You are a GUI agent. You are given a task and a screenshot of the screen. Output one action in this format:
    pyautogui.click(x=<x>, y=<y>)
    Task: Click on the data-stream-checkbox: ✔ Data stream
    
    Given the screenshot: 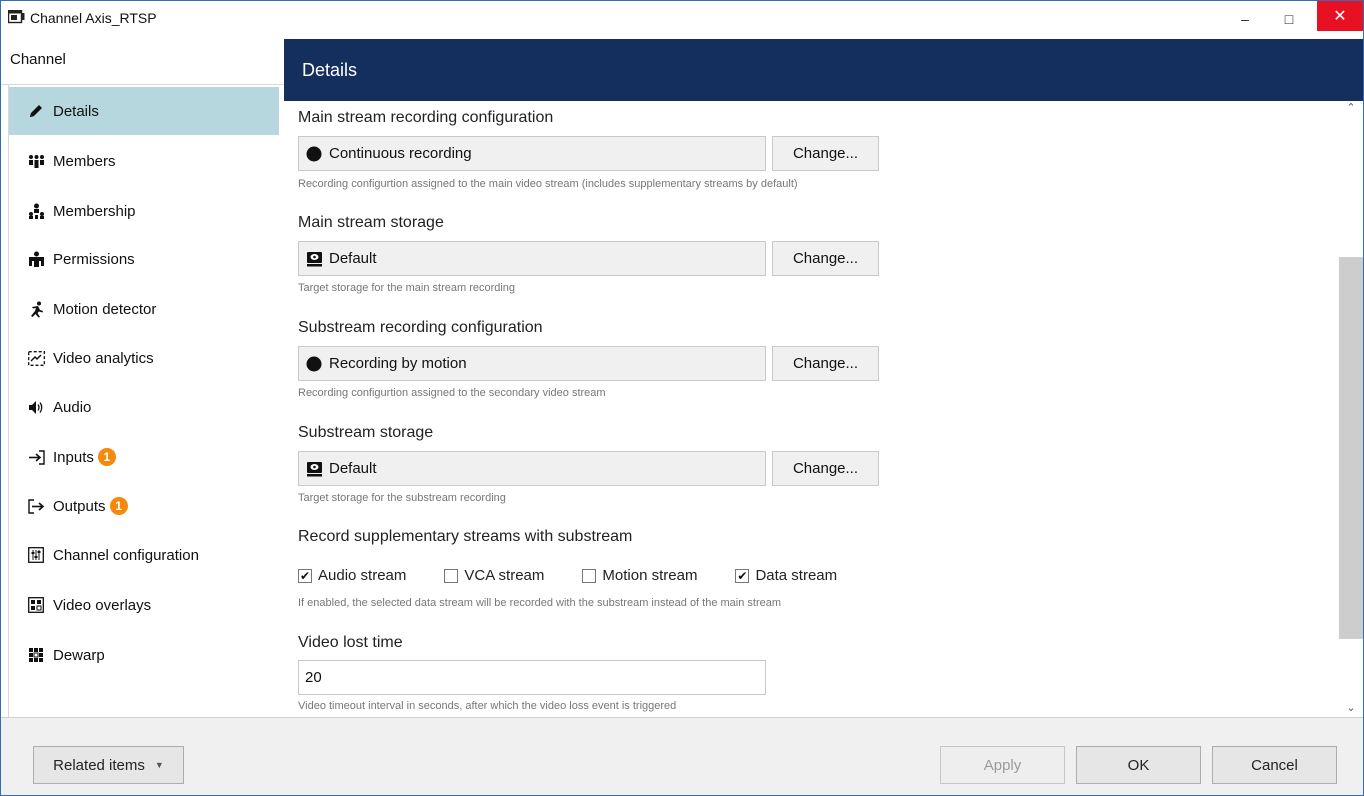 What is the action you would take?
    pyautogui.click(x=786, y=575)
    